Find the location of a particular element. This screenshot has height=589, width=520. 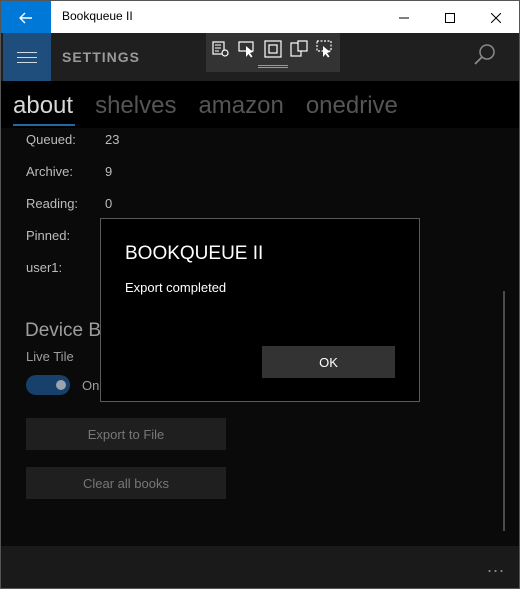

maximize-icon is located at coordinates (450, 17).